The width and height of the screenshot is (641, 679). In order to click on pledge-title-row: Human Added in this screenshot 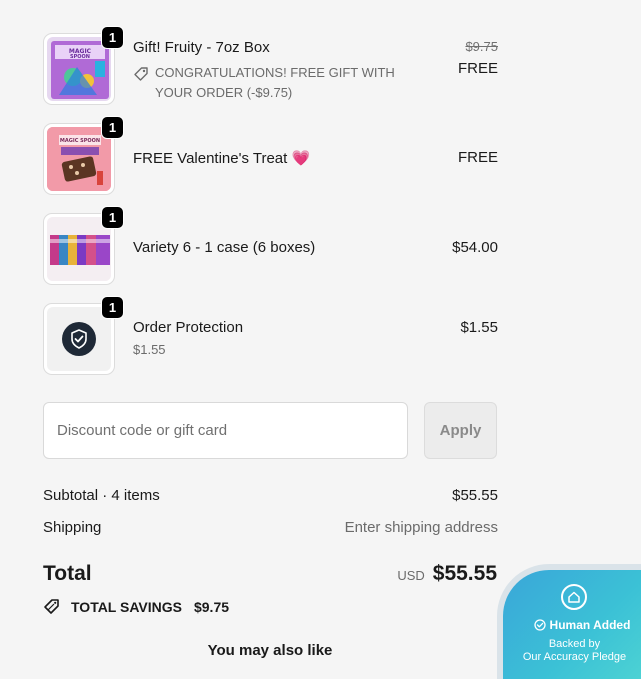, I will do `click(579, 625)`.